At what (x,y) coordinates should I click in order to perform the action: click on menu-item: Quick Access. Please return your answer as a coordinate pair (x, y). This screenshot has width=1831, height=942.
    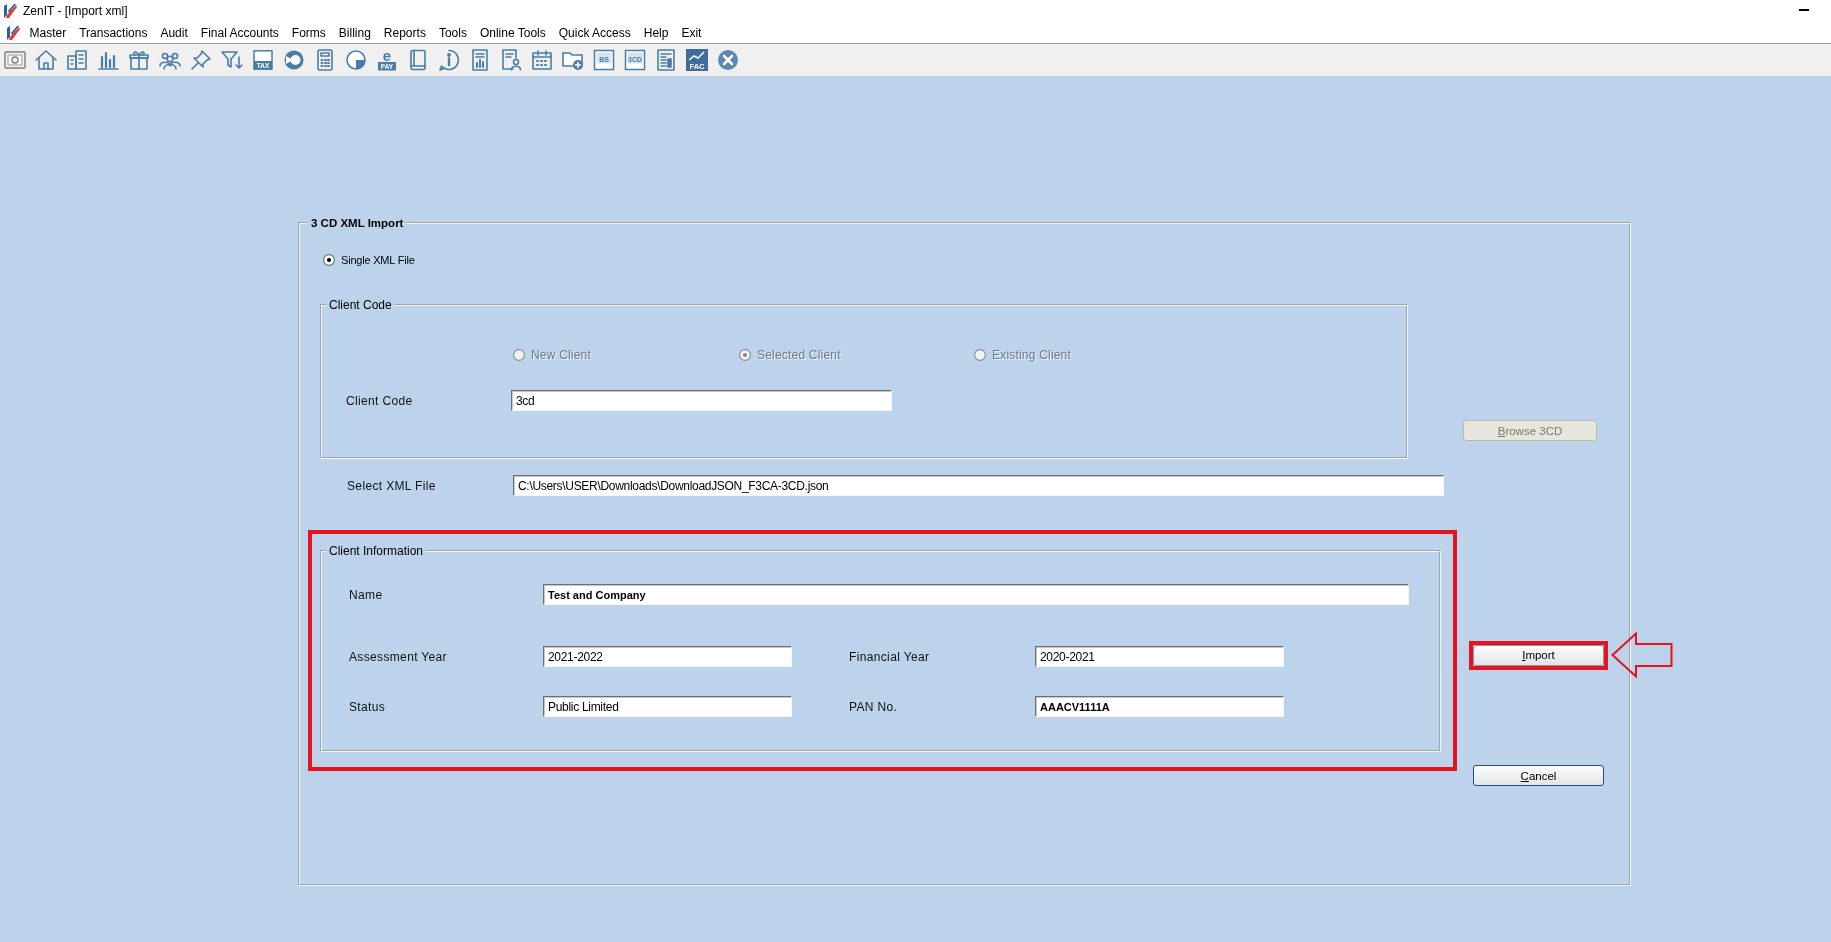
    Looking at the image, I should click on (595, 32).